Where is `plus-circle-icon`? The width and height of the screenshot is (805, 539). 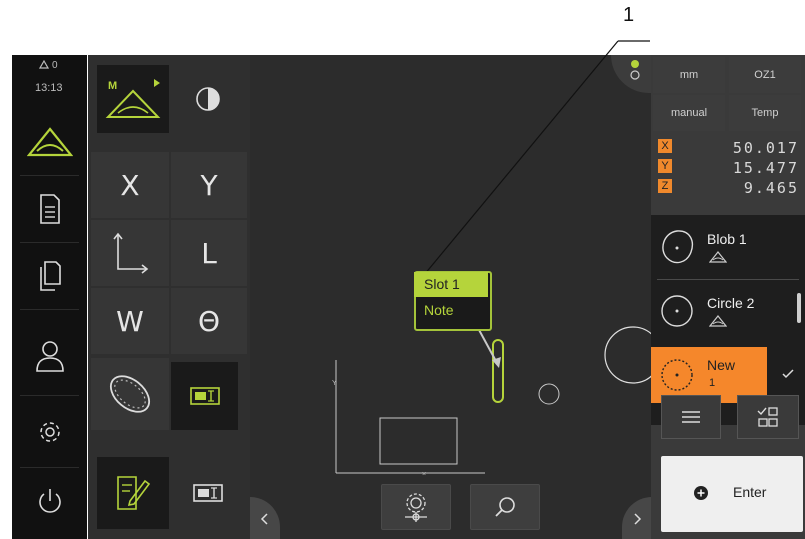
plus-circle-icon is located at coordinates (701, 493).